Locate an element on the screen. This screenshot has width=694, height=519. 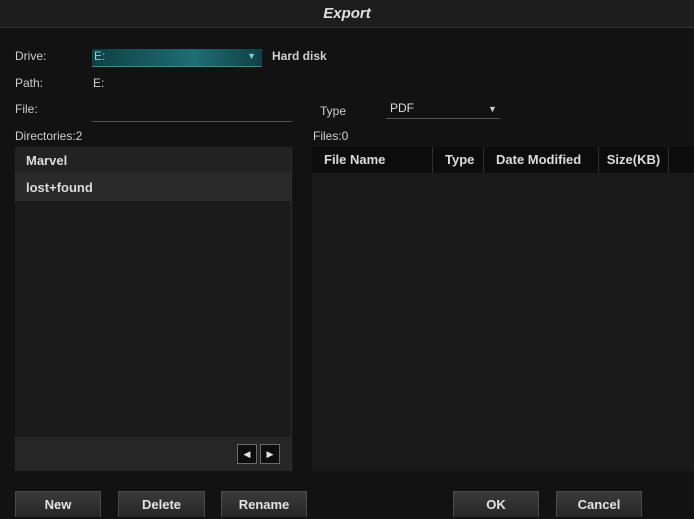
triangle-right-icon: ▶ is located at coordinates (270, 454).